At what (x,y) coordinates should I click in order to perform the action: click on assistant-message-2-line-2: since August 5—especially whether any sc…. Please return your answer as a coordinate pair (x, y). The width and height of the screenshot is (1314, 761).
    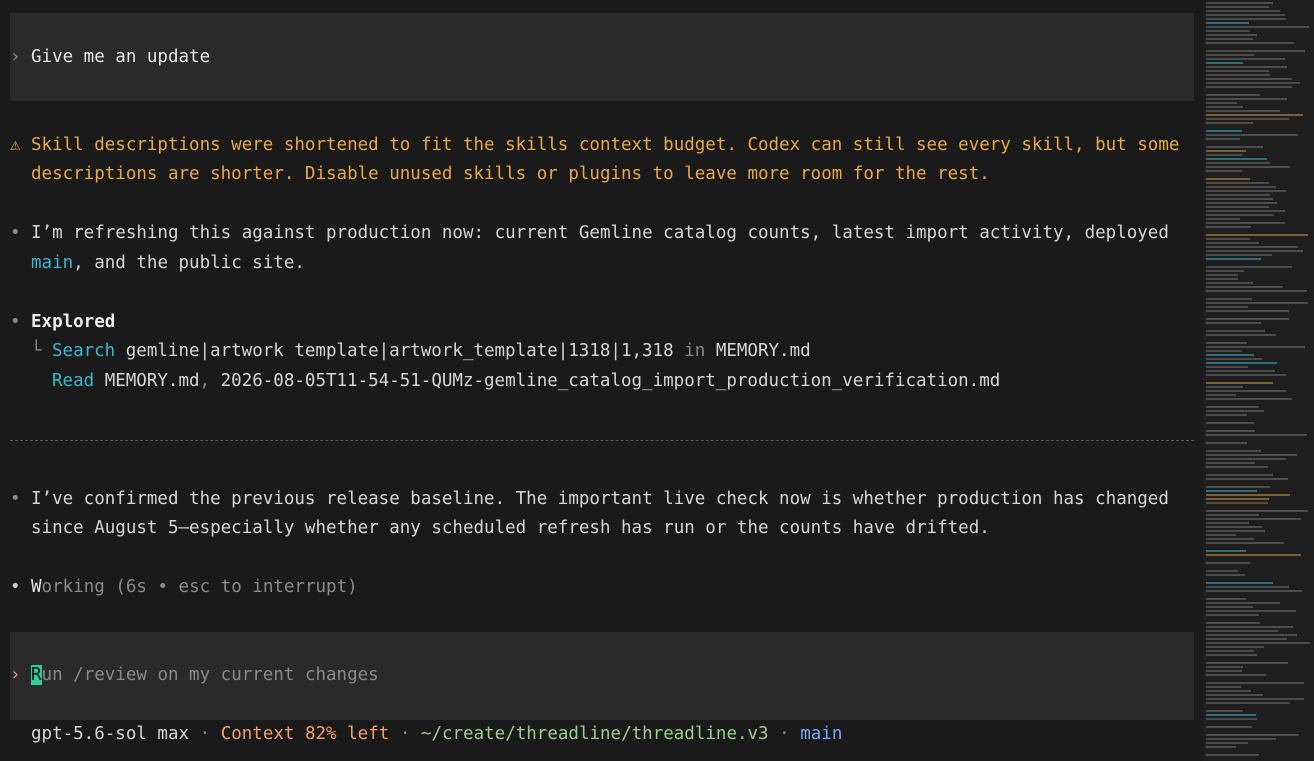
    Looking at the image, I should click on (510, 528).